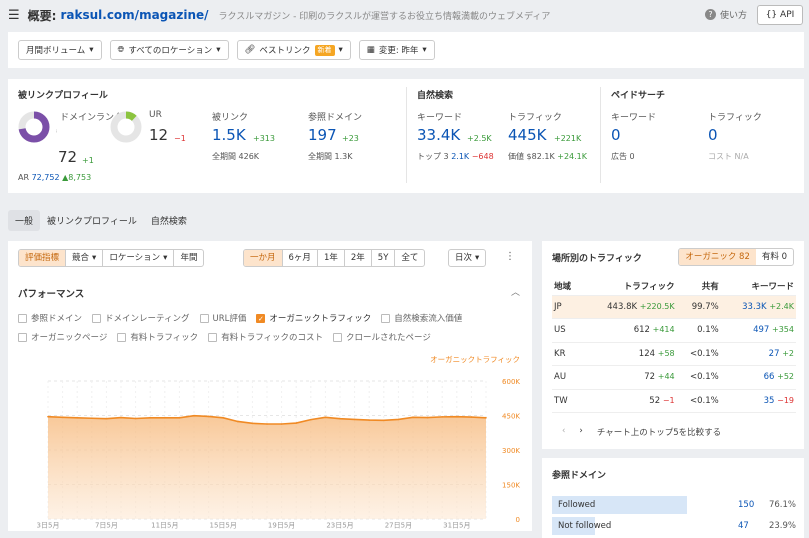  What do you see at coordinates (14, 15) in the screenshot?
I see `menu-icon: ☰` at bounding box center [14, 15].